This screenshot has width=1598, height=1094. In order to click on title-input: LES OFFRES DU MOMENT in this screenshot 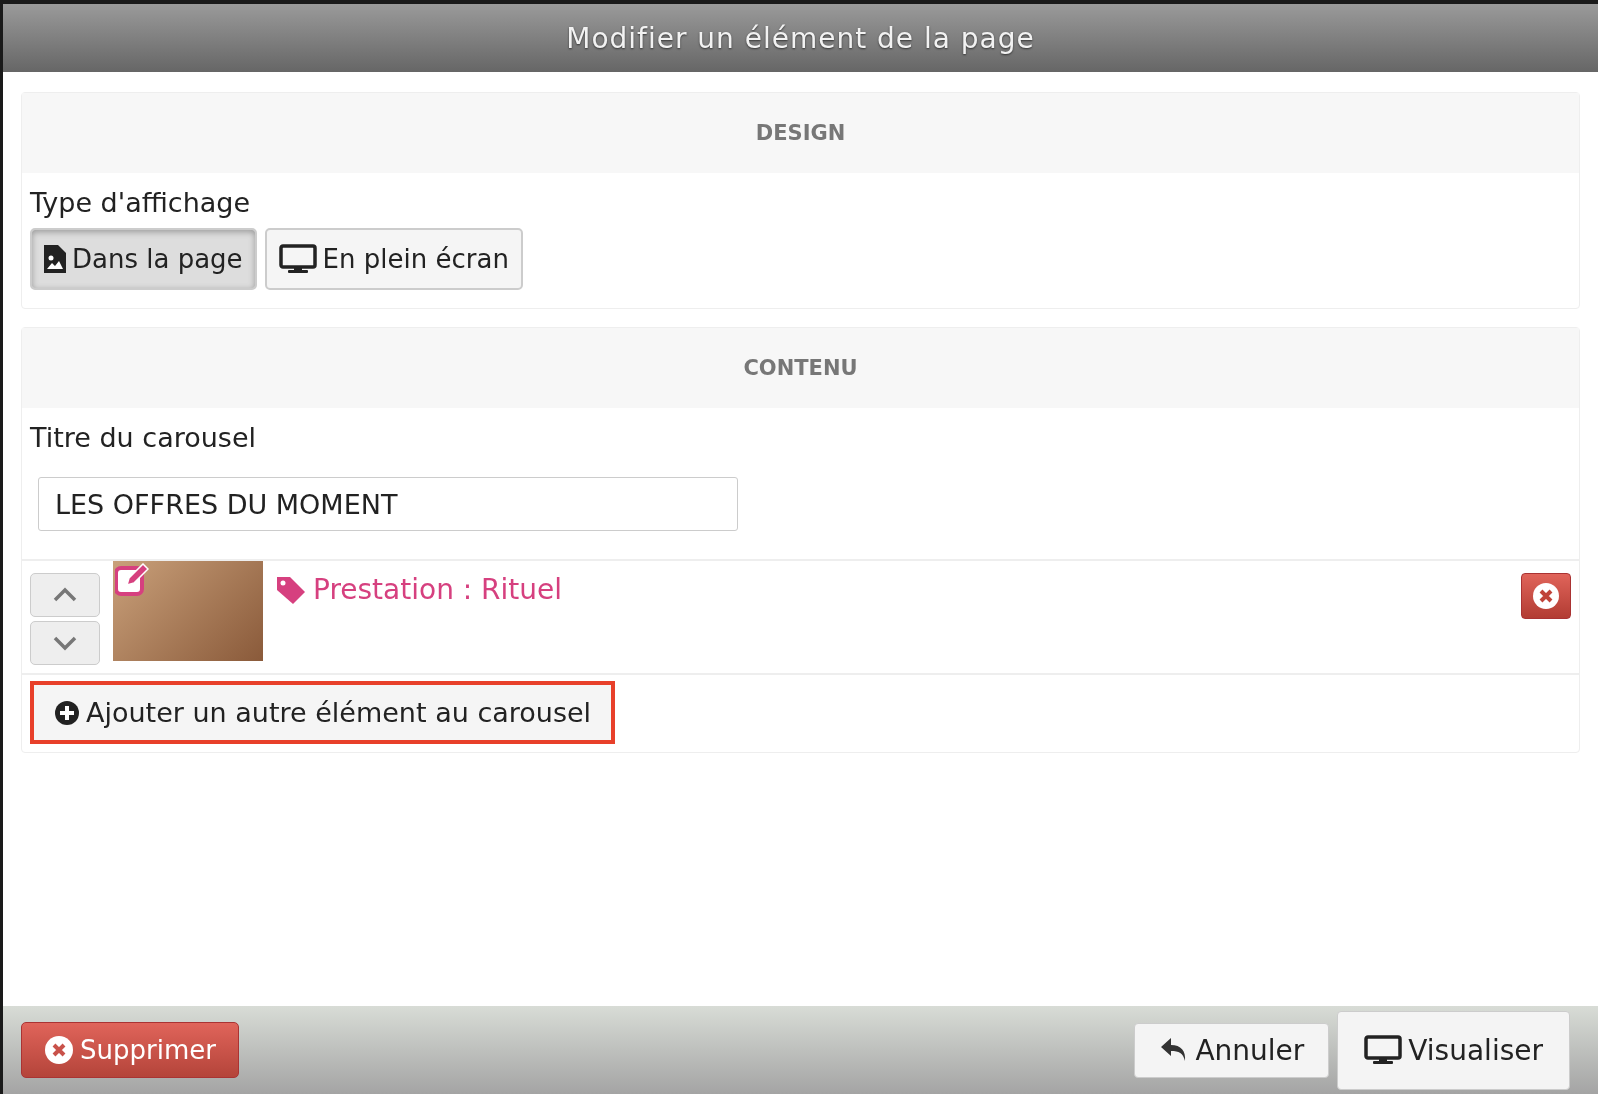, I will do `click(388, 504)`.